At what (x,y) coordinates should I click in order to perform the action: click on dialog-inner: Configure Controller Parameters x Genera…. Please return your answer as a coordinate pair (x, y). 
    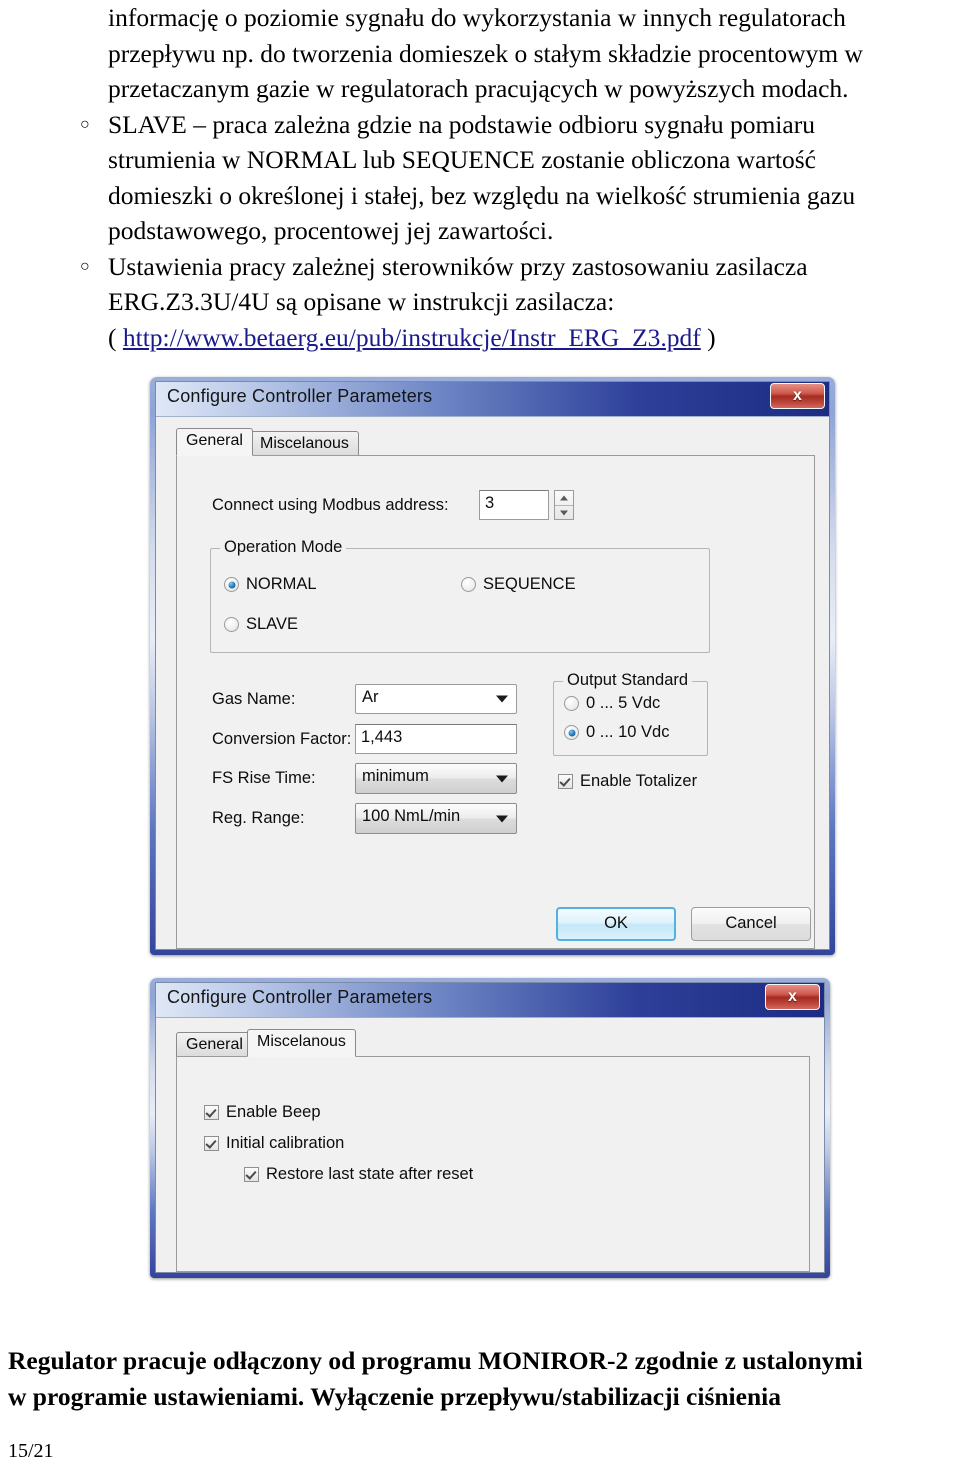
    Looking at the image, I should click on (490, 1127).